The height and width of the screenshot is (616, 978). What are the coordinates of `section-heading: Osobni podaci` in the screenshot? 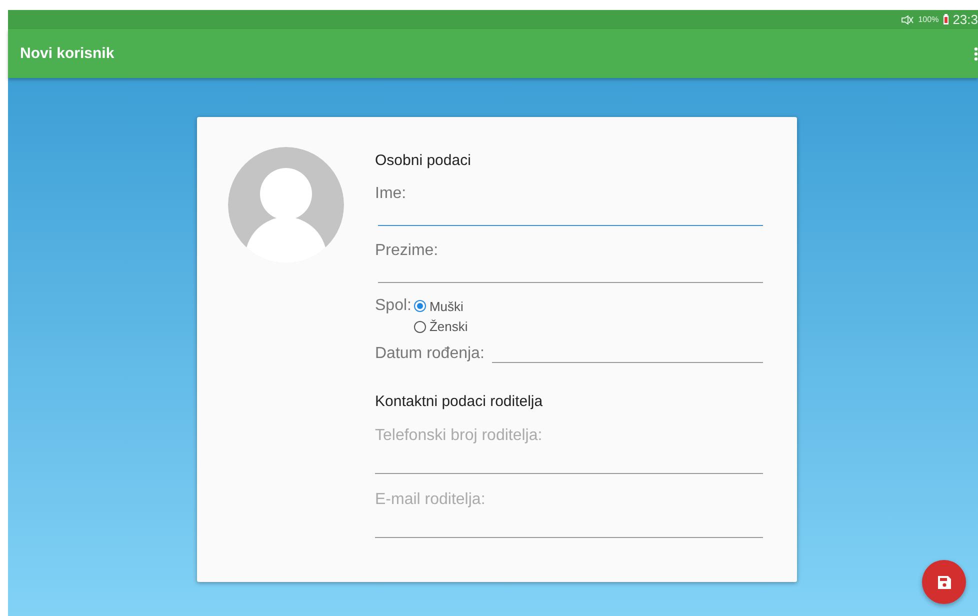 It's located at (423, 160).